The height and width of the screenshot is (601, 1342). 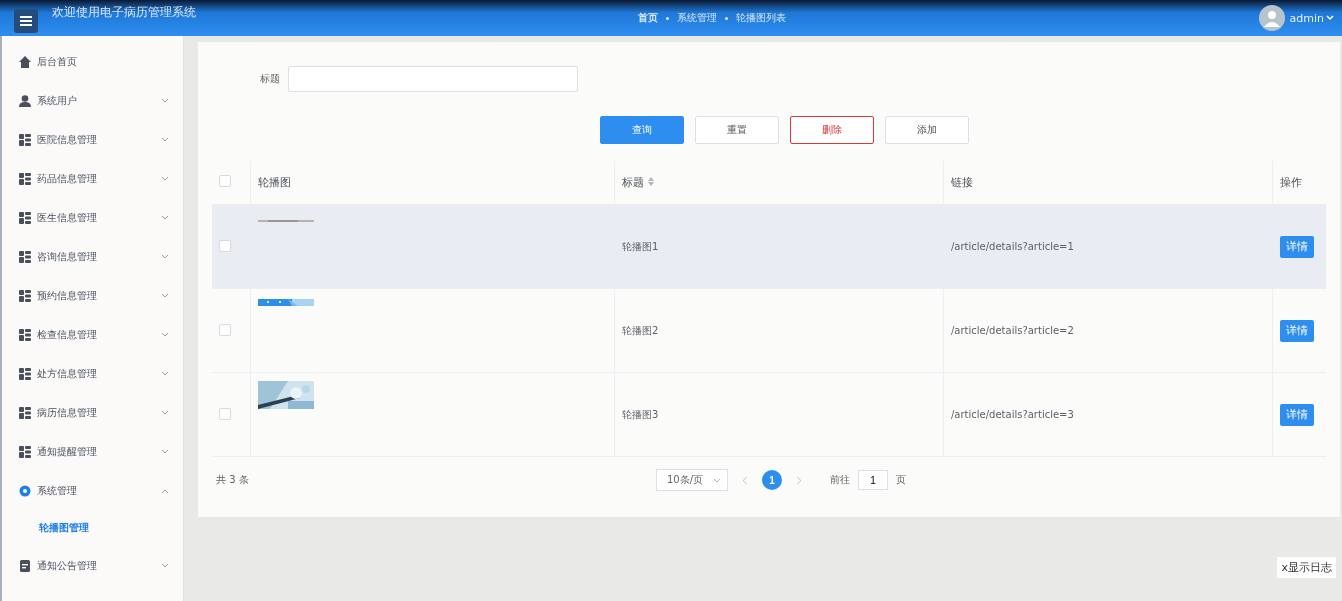 I want to click on column-header: 轮播图, so click(x=274, y=182).